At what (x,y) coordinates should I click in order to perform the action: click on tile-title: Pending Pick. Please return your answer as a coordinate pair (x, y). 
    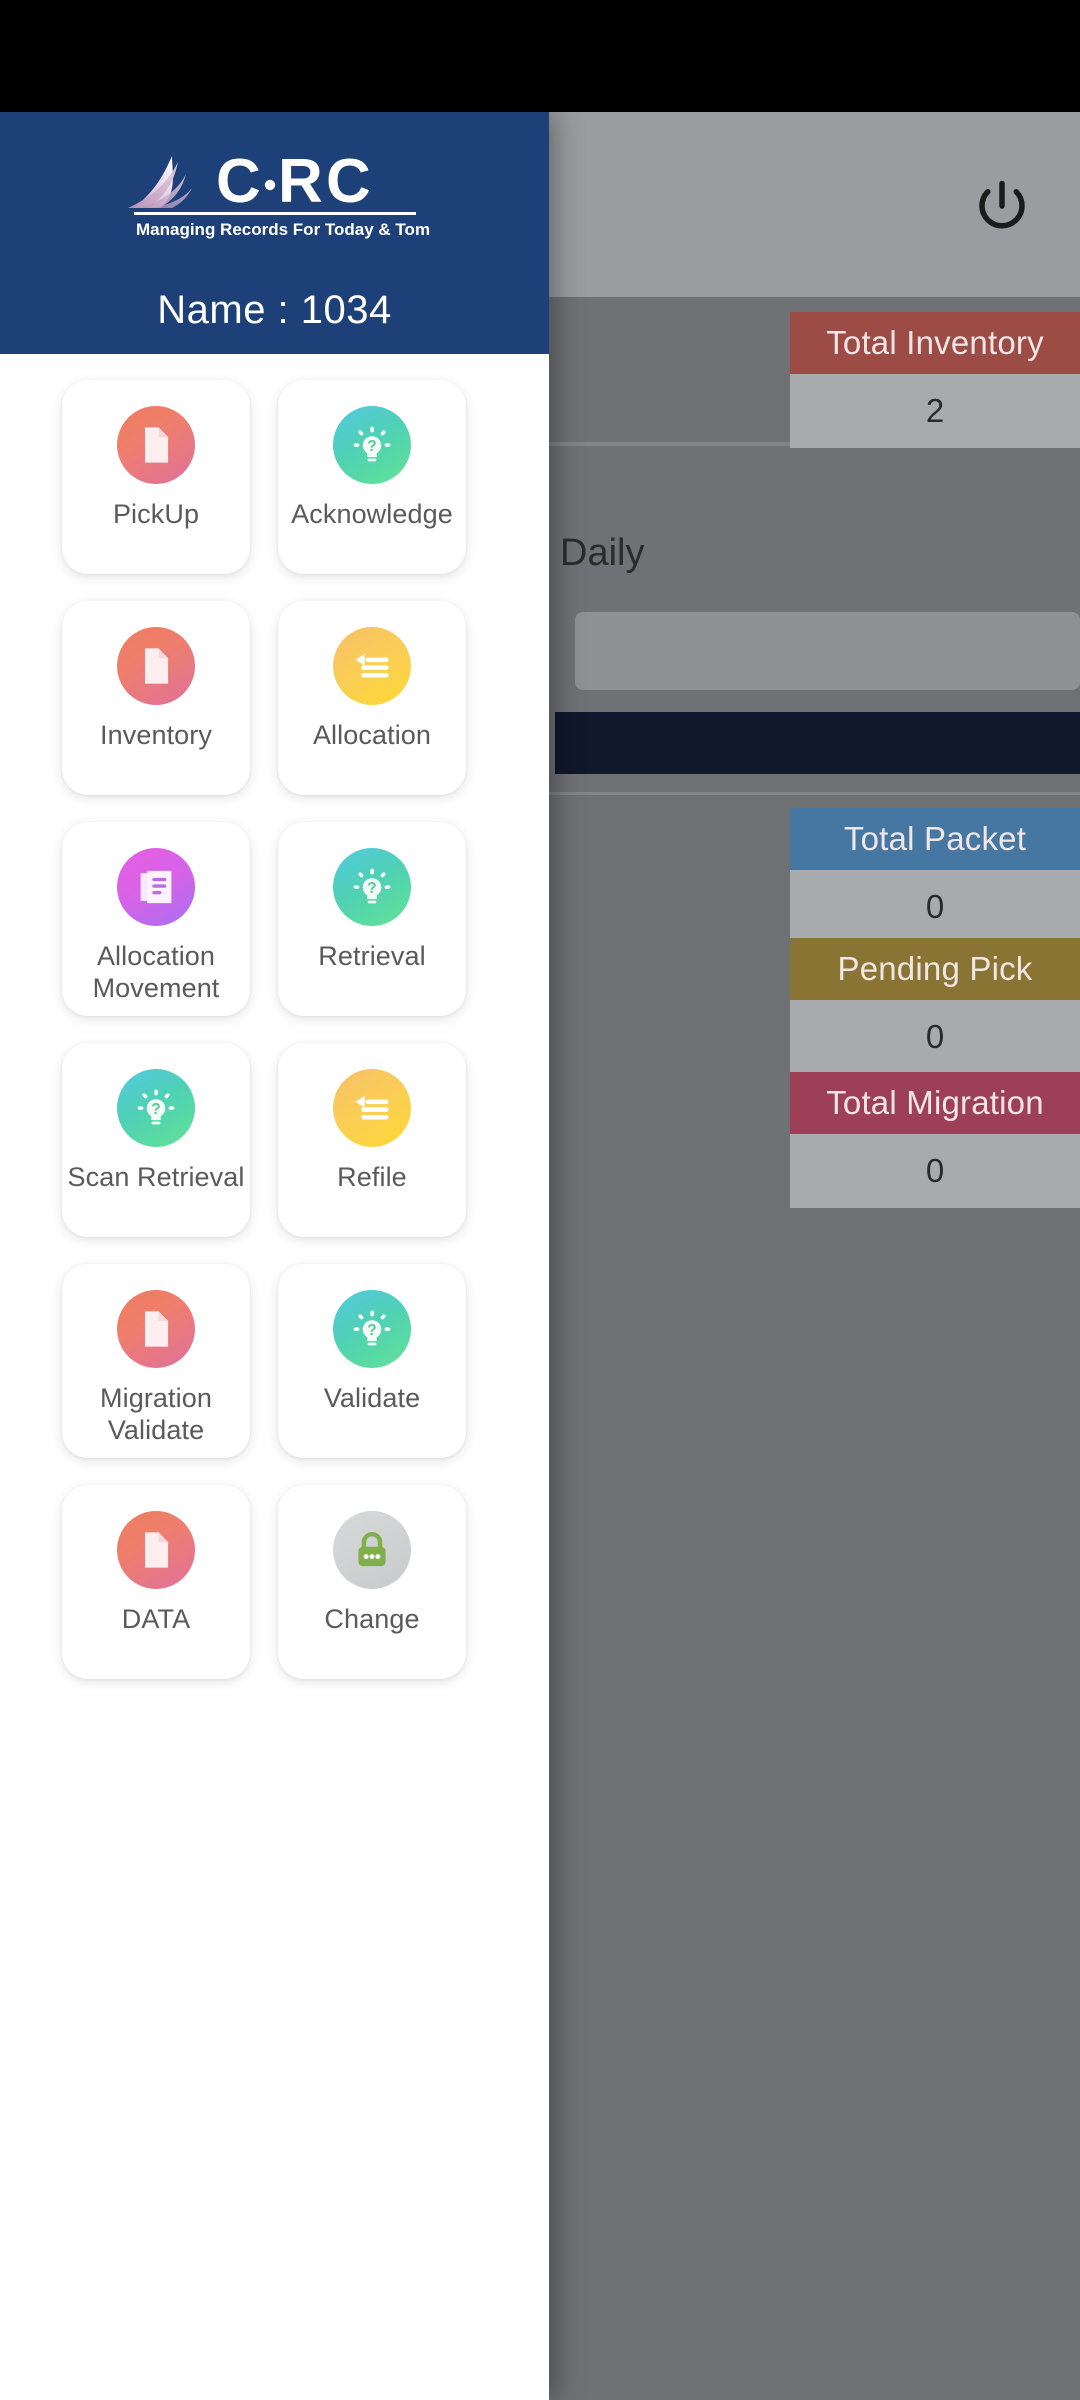
    Looking at the image, I should click on (935, 969).